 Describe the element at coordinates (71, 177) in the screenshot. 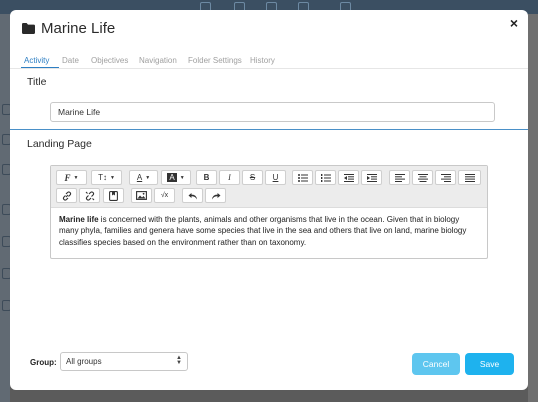

I see `font-family-dropdown: F ▼` at that location.